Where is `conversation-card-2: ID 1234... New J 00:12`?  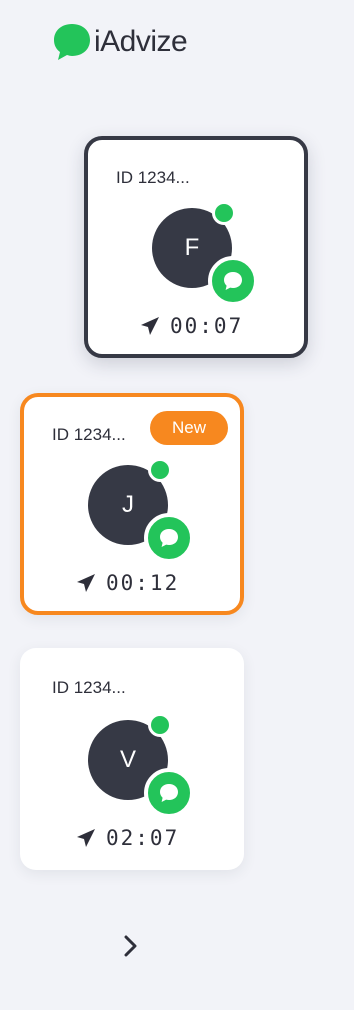 conversation-card-2: ID 1234... New J 00:12 is located at coordinates (132, 504).